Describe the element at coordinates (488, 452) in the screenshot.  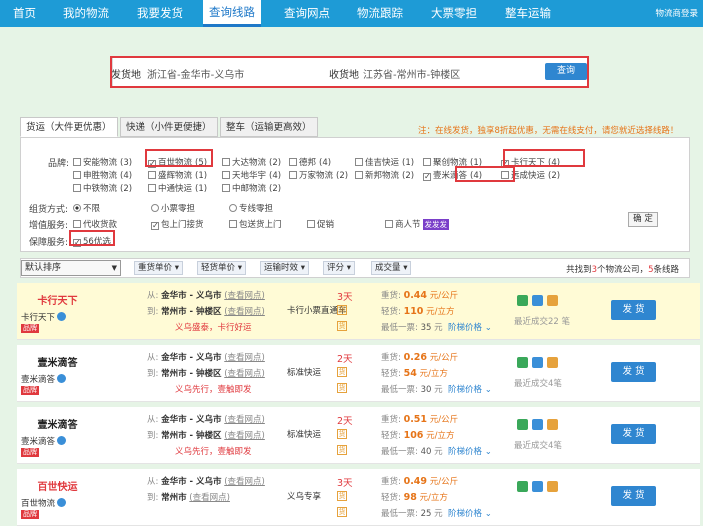
I see `chevron-down-icon: ⌄` at that location.